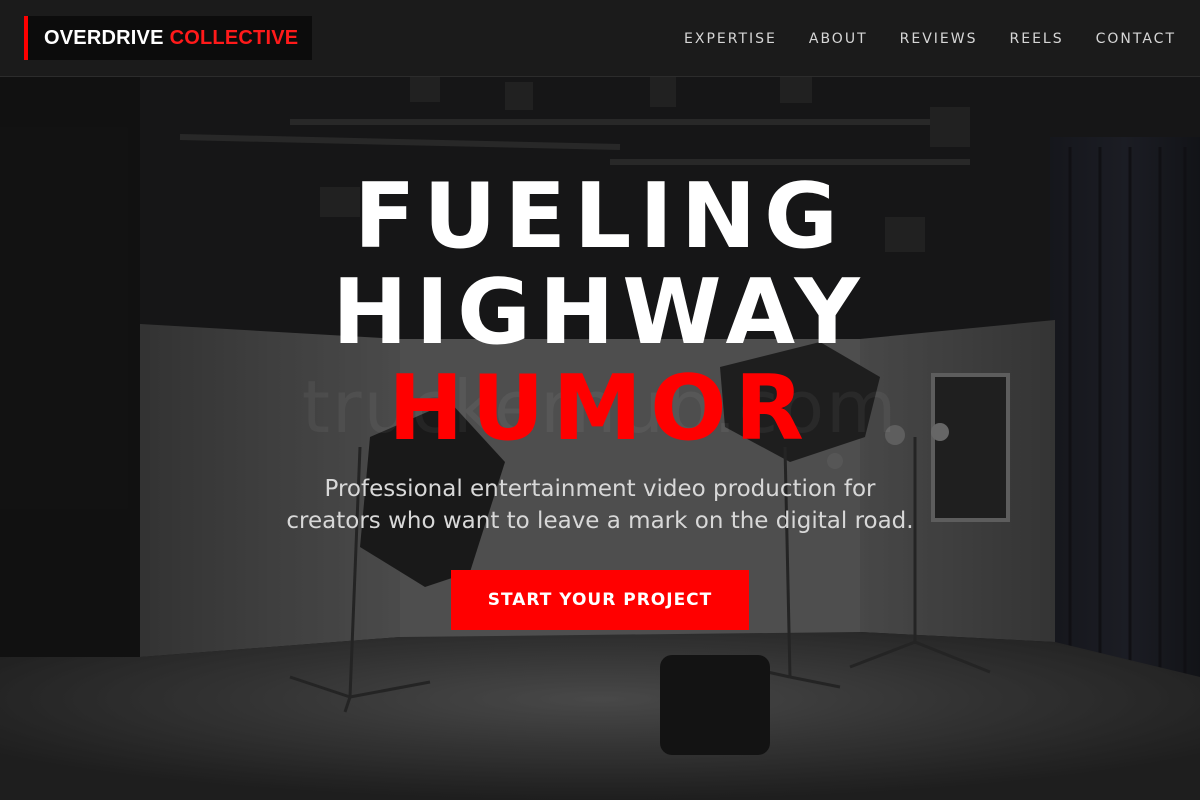 The image size is (1200, 800). I want to click on headline-line-3-accent: HUMOR, so click(600, 408).